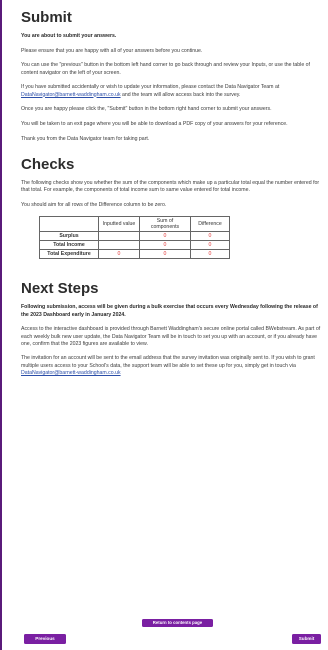 The width and height of the screenshot is (328, 650). I want to click on checks-header-inputted: Inputted value, so click(119, 224).